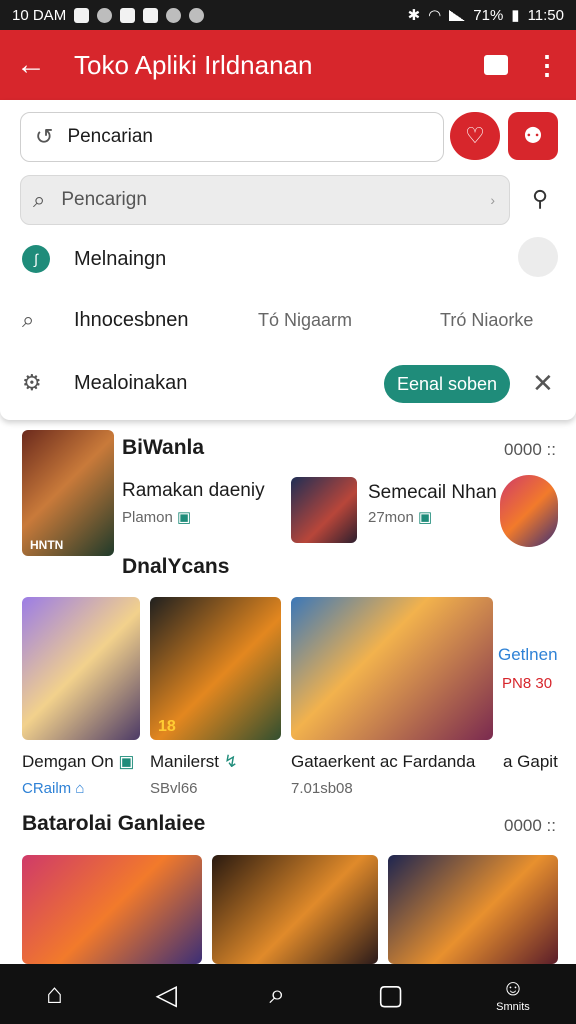 The width and height of the screenshot is (576, 1024). I want to click on suggestion-avatar, so click(538, 257).